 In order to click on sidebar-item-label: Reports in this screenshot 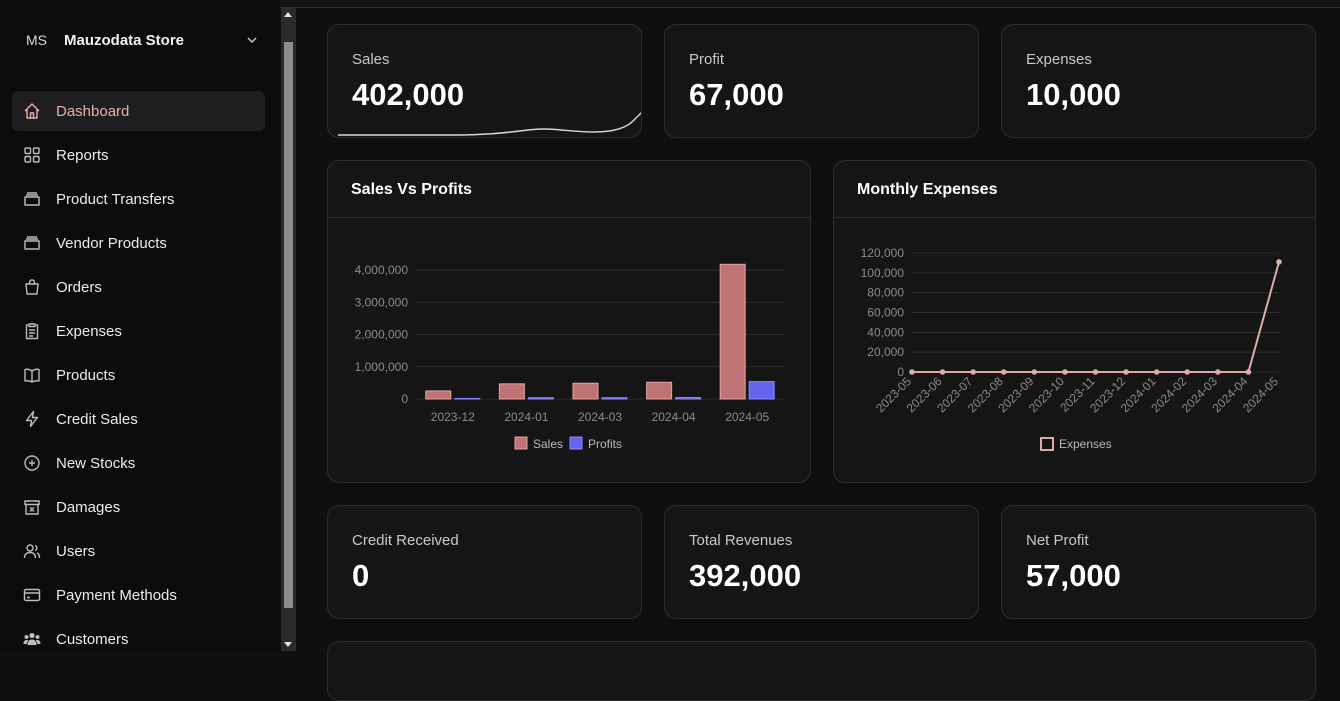, I will do `click(82, 155)`.